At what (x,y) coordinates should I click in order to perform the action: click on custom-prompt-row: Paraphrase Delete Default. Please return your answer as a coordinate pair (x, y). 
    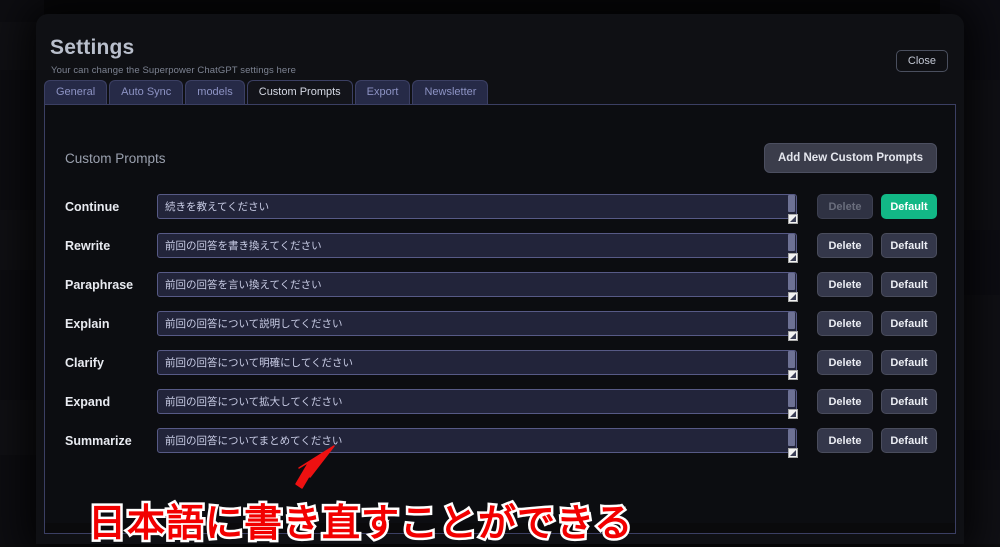
    Looking at the image, I should click on (501, 284).